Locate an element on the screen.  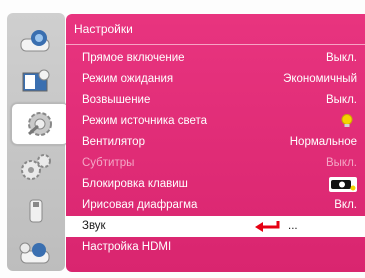
menu-row-subtitles: Субтитры Выкл. is located at coordinates (215, 163).